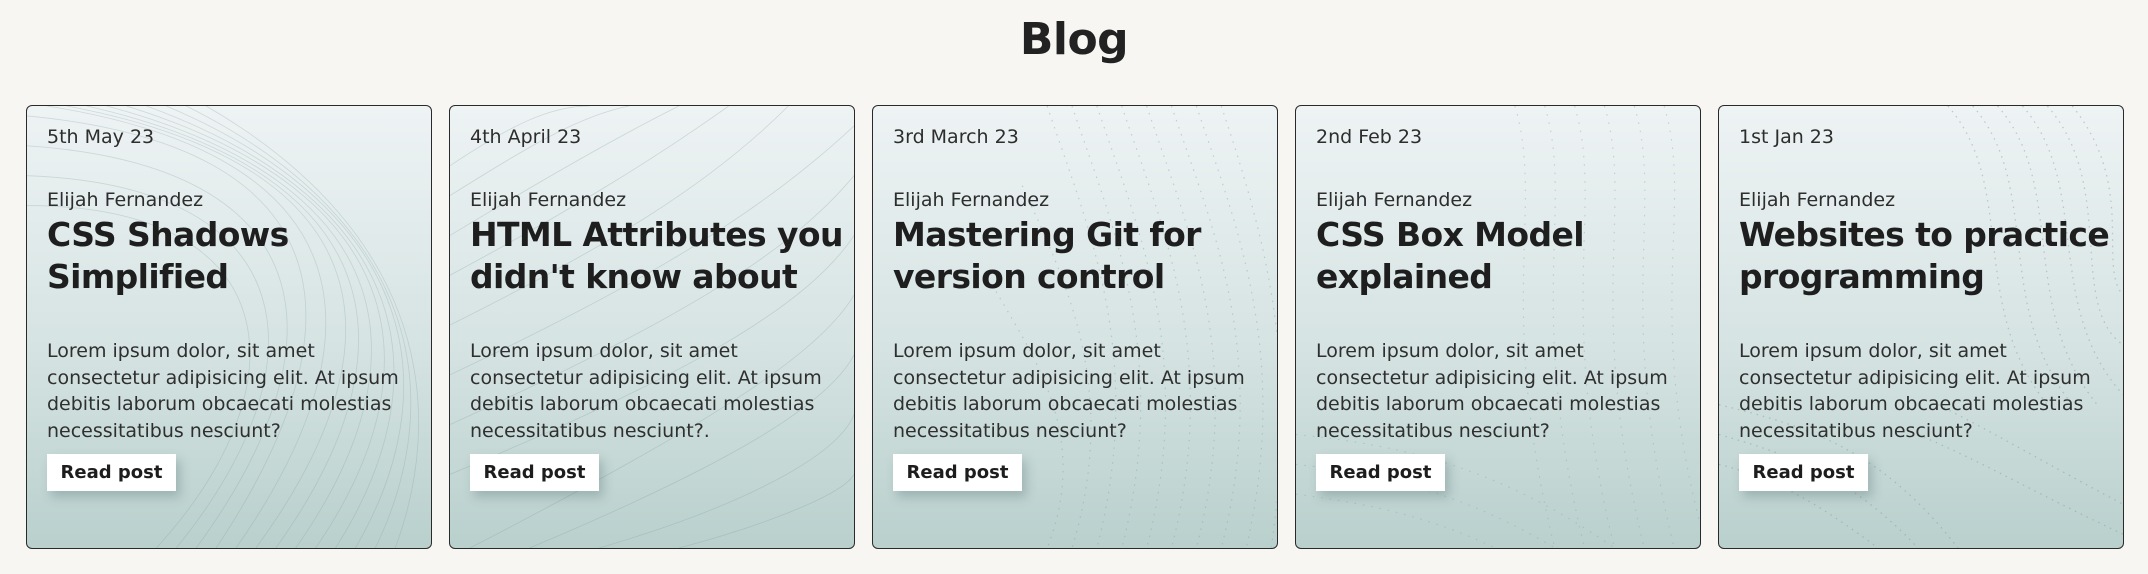 The image size is (2148, 574). What do you see at coordinates (101, 137) in the screenshot?
I see `post-date: 5th May 23` at bounding box center [101, 137].